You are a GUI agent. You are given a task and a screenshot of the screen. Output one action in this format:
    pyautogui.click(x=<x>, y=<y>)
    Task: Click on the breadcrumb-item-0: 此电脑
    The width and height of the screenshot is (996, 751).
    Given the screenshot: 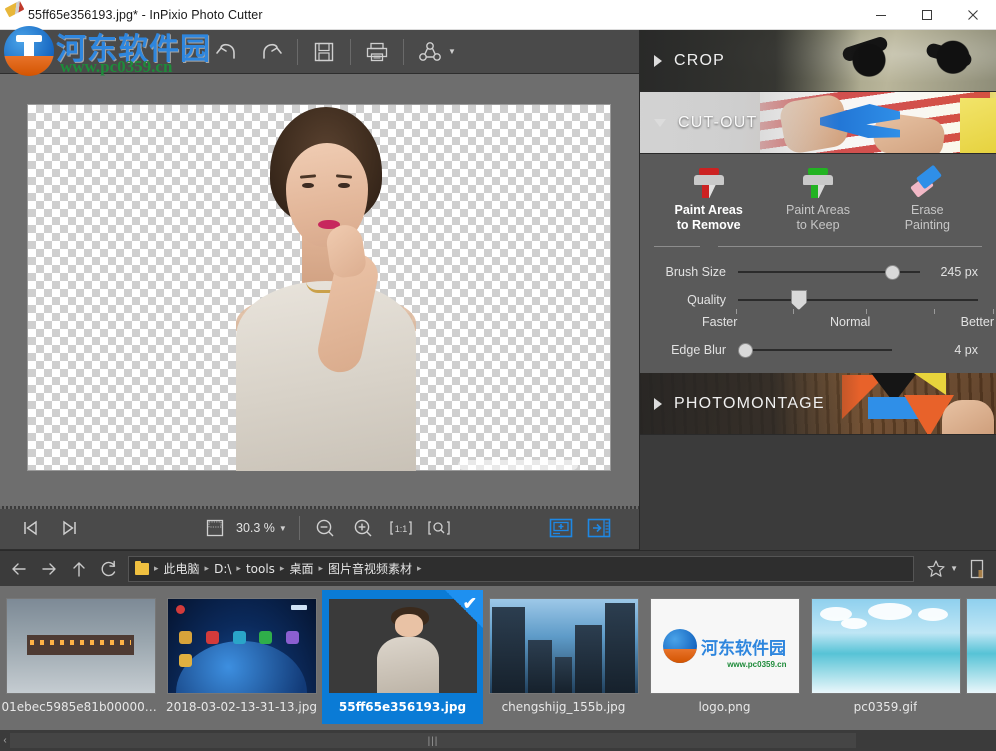 What is the action you would take?
    pyautogui.click(x=182, y=568)
    